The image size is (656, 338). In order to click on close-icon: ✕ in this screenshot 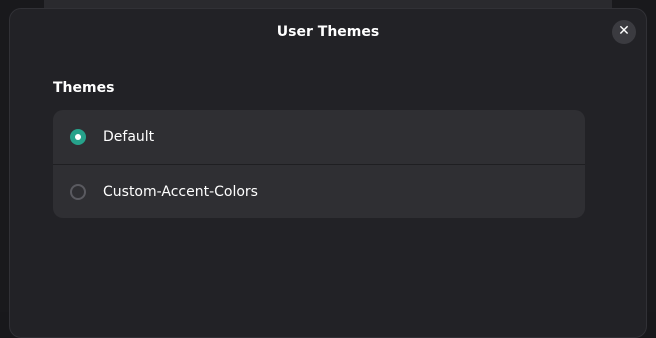, I will do `click(624, 31)`.